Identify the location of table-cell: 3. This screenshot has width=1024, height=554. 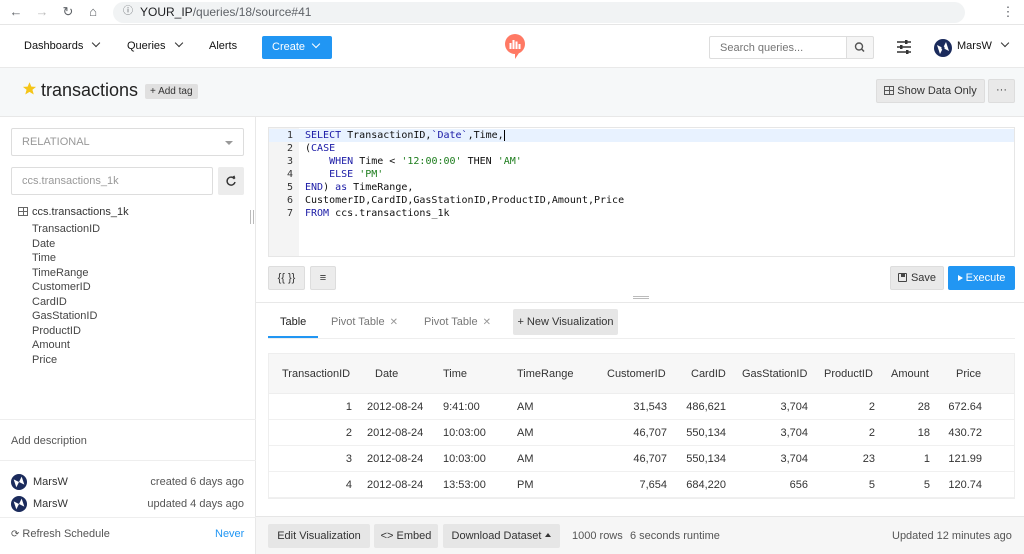
(348, 459).